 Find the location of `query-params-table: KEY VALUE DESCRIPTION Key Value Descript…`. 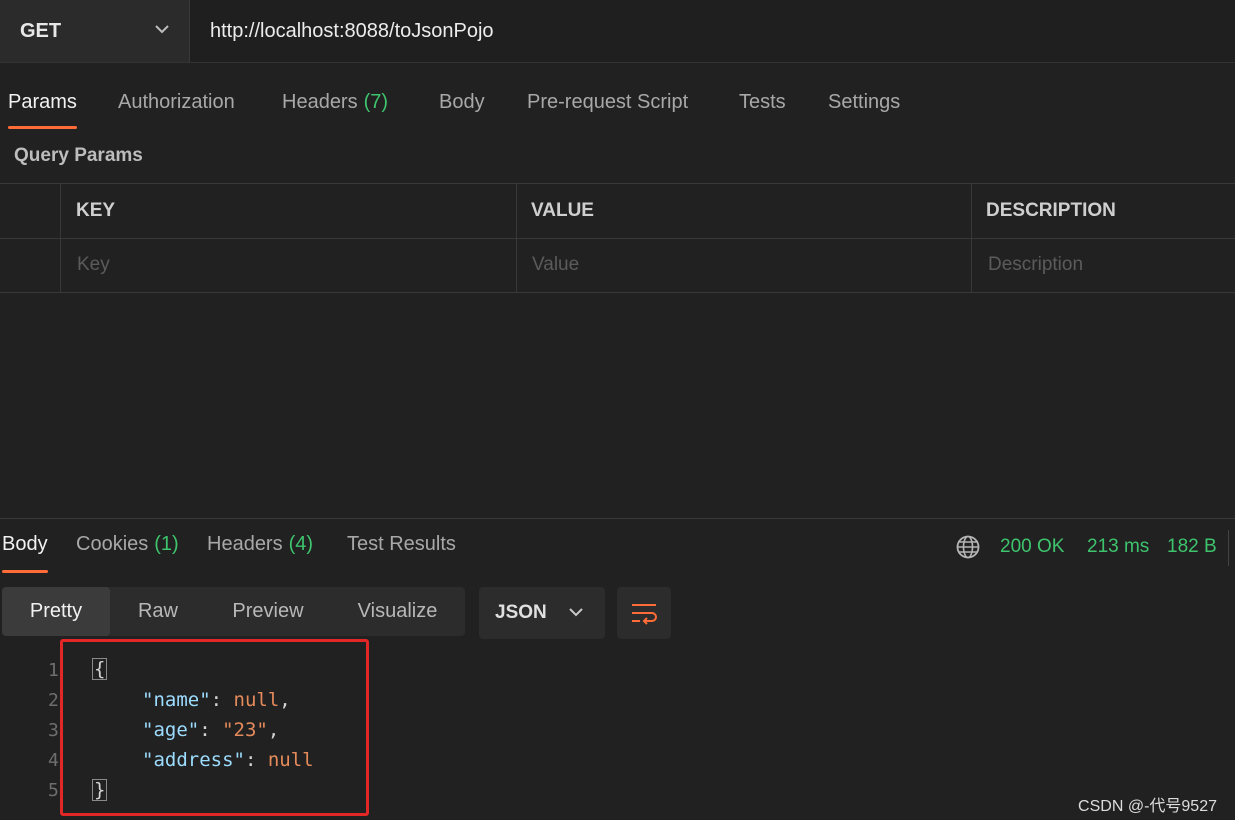

query-params-table: KEY VALUE DESCRIPTION Key Value Descript… is located at coordinates (617, 238).